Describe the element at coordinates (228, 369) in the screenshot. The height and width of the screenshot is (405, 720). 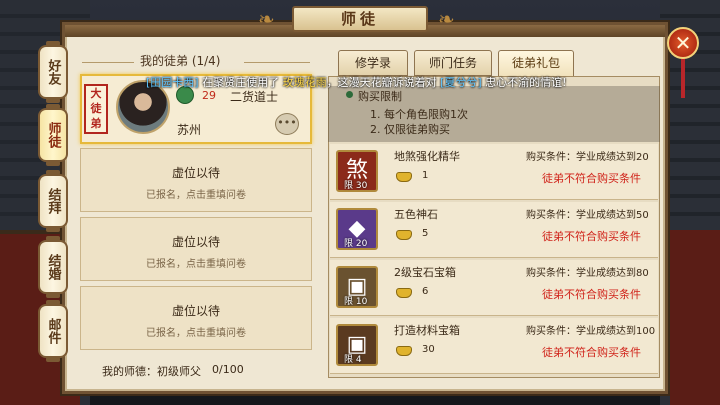
I see `mentor-virtue-progress: 0/100` at that location.